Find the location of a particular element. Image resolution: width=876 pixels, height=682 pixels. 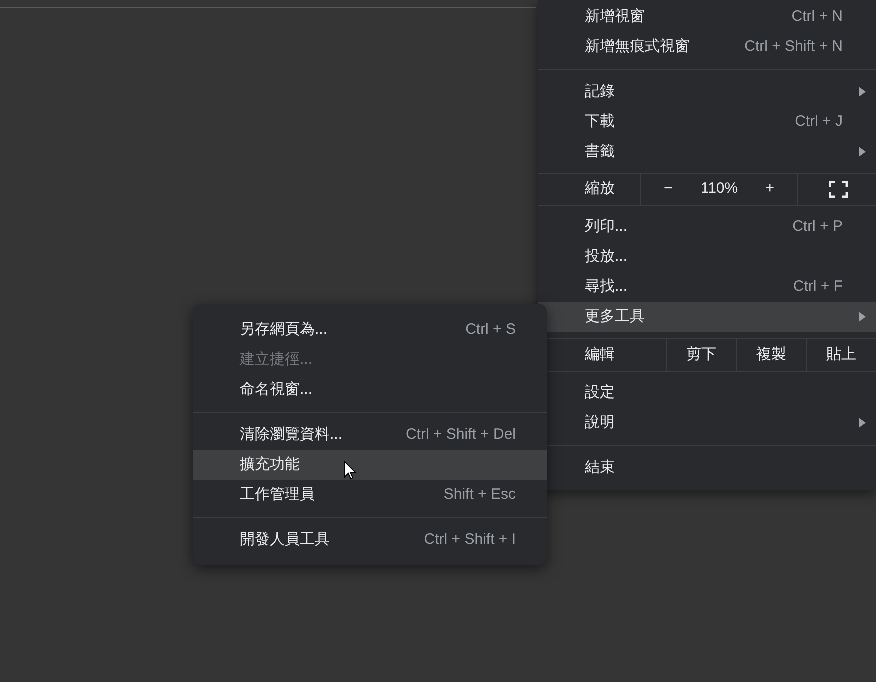

shortcut-label: Ctrl + Shift + I is located at coordinates (470, 540).